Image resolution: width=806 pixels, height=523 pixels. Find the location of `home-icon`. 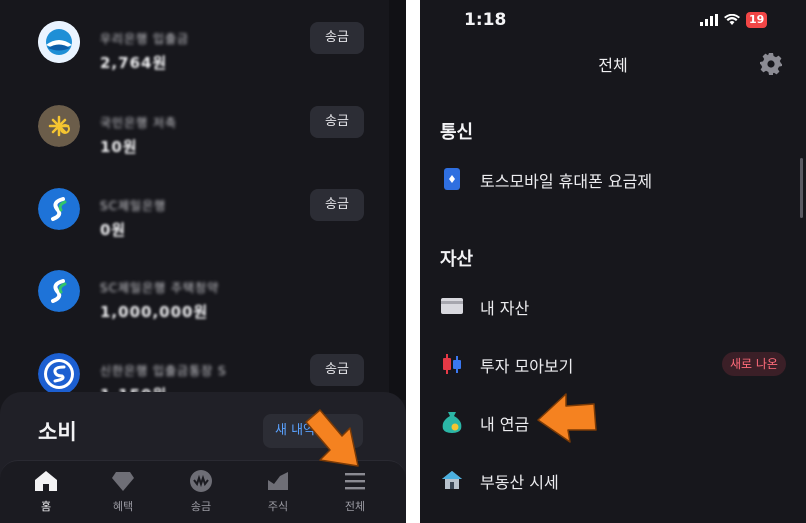

home-icon is located at coordinates (46, 481).